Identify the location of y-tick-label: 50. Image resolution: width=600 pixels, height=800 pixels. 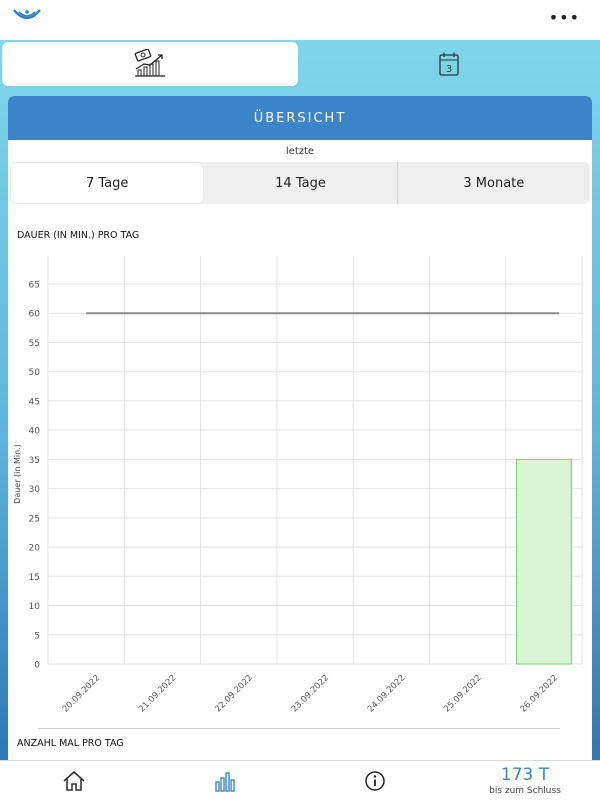
(35, 373).